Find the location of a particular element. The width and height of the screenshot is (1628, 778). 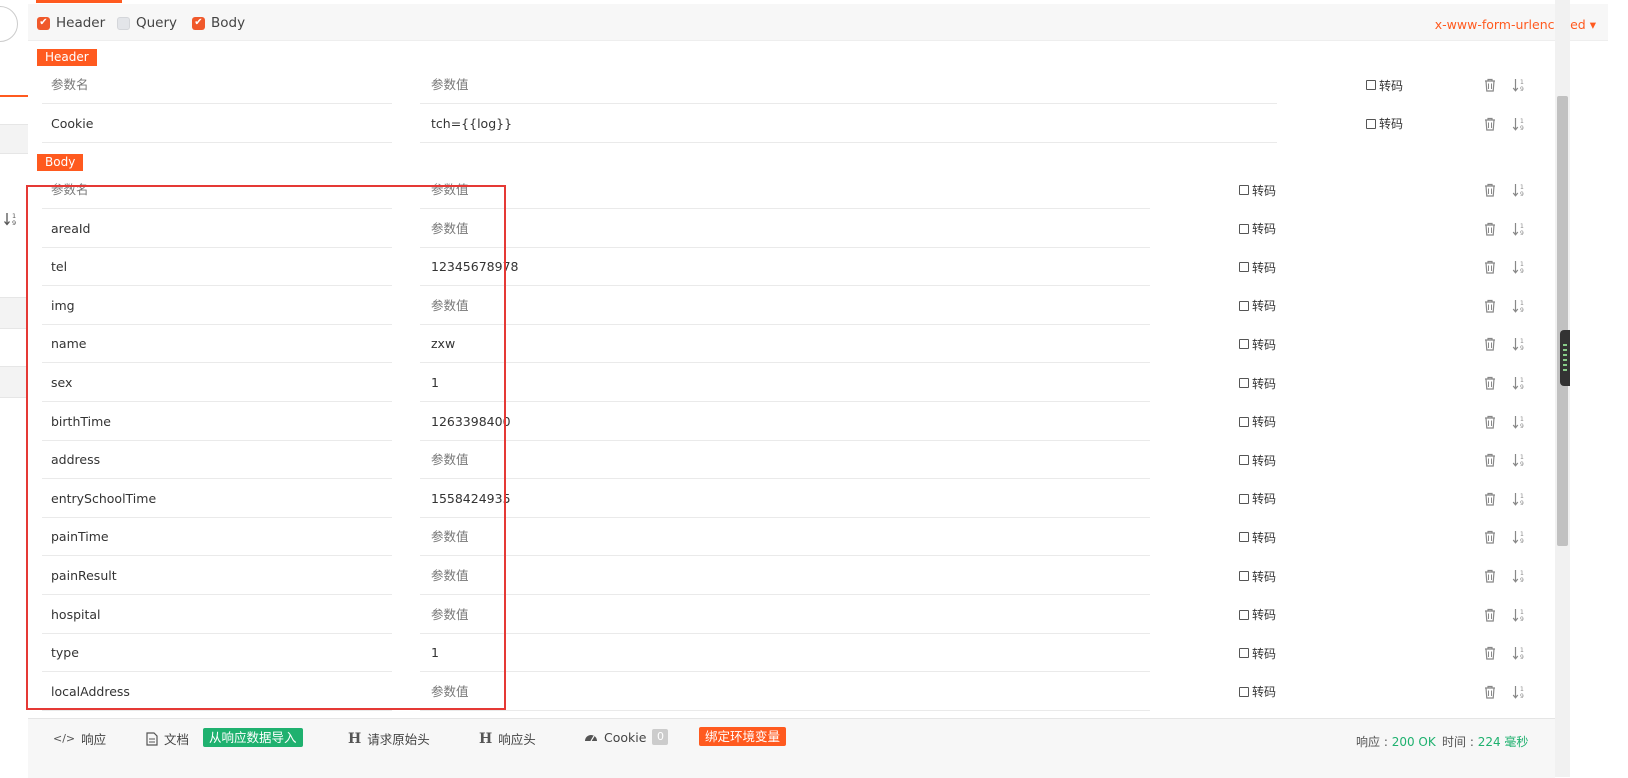

cookie-tab: Cookie 0 is located at coordinates (626, 737).